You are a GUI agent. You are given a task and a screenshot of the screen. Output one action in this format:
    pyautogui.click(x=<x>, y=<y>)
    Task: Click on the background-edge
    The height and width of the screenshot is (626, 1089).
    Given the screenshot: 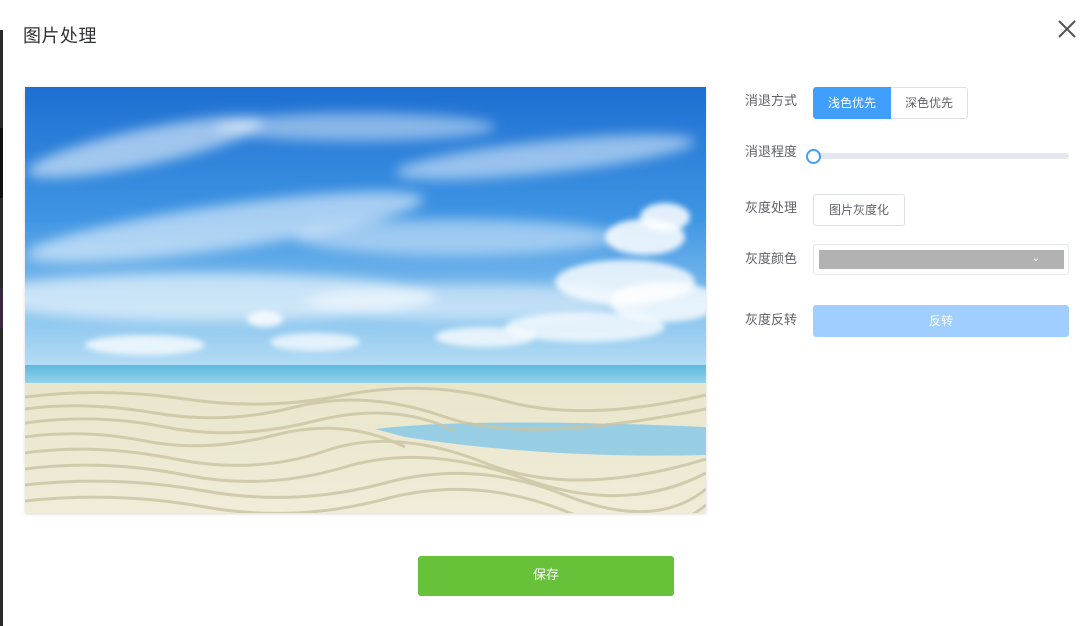 What is the action you would take?
    pyautogui.click(x=1, y=328)
    